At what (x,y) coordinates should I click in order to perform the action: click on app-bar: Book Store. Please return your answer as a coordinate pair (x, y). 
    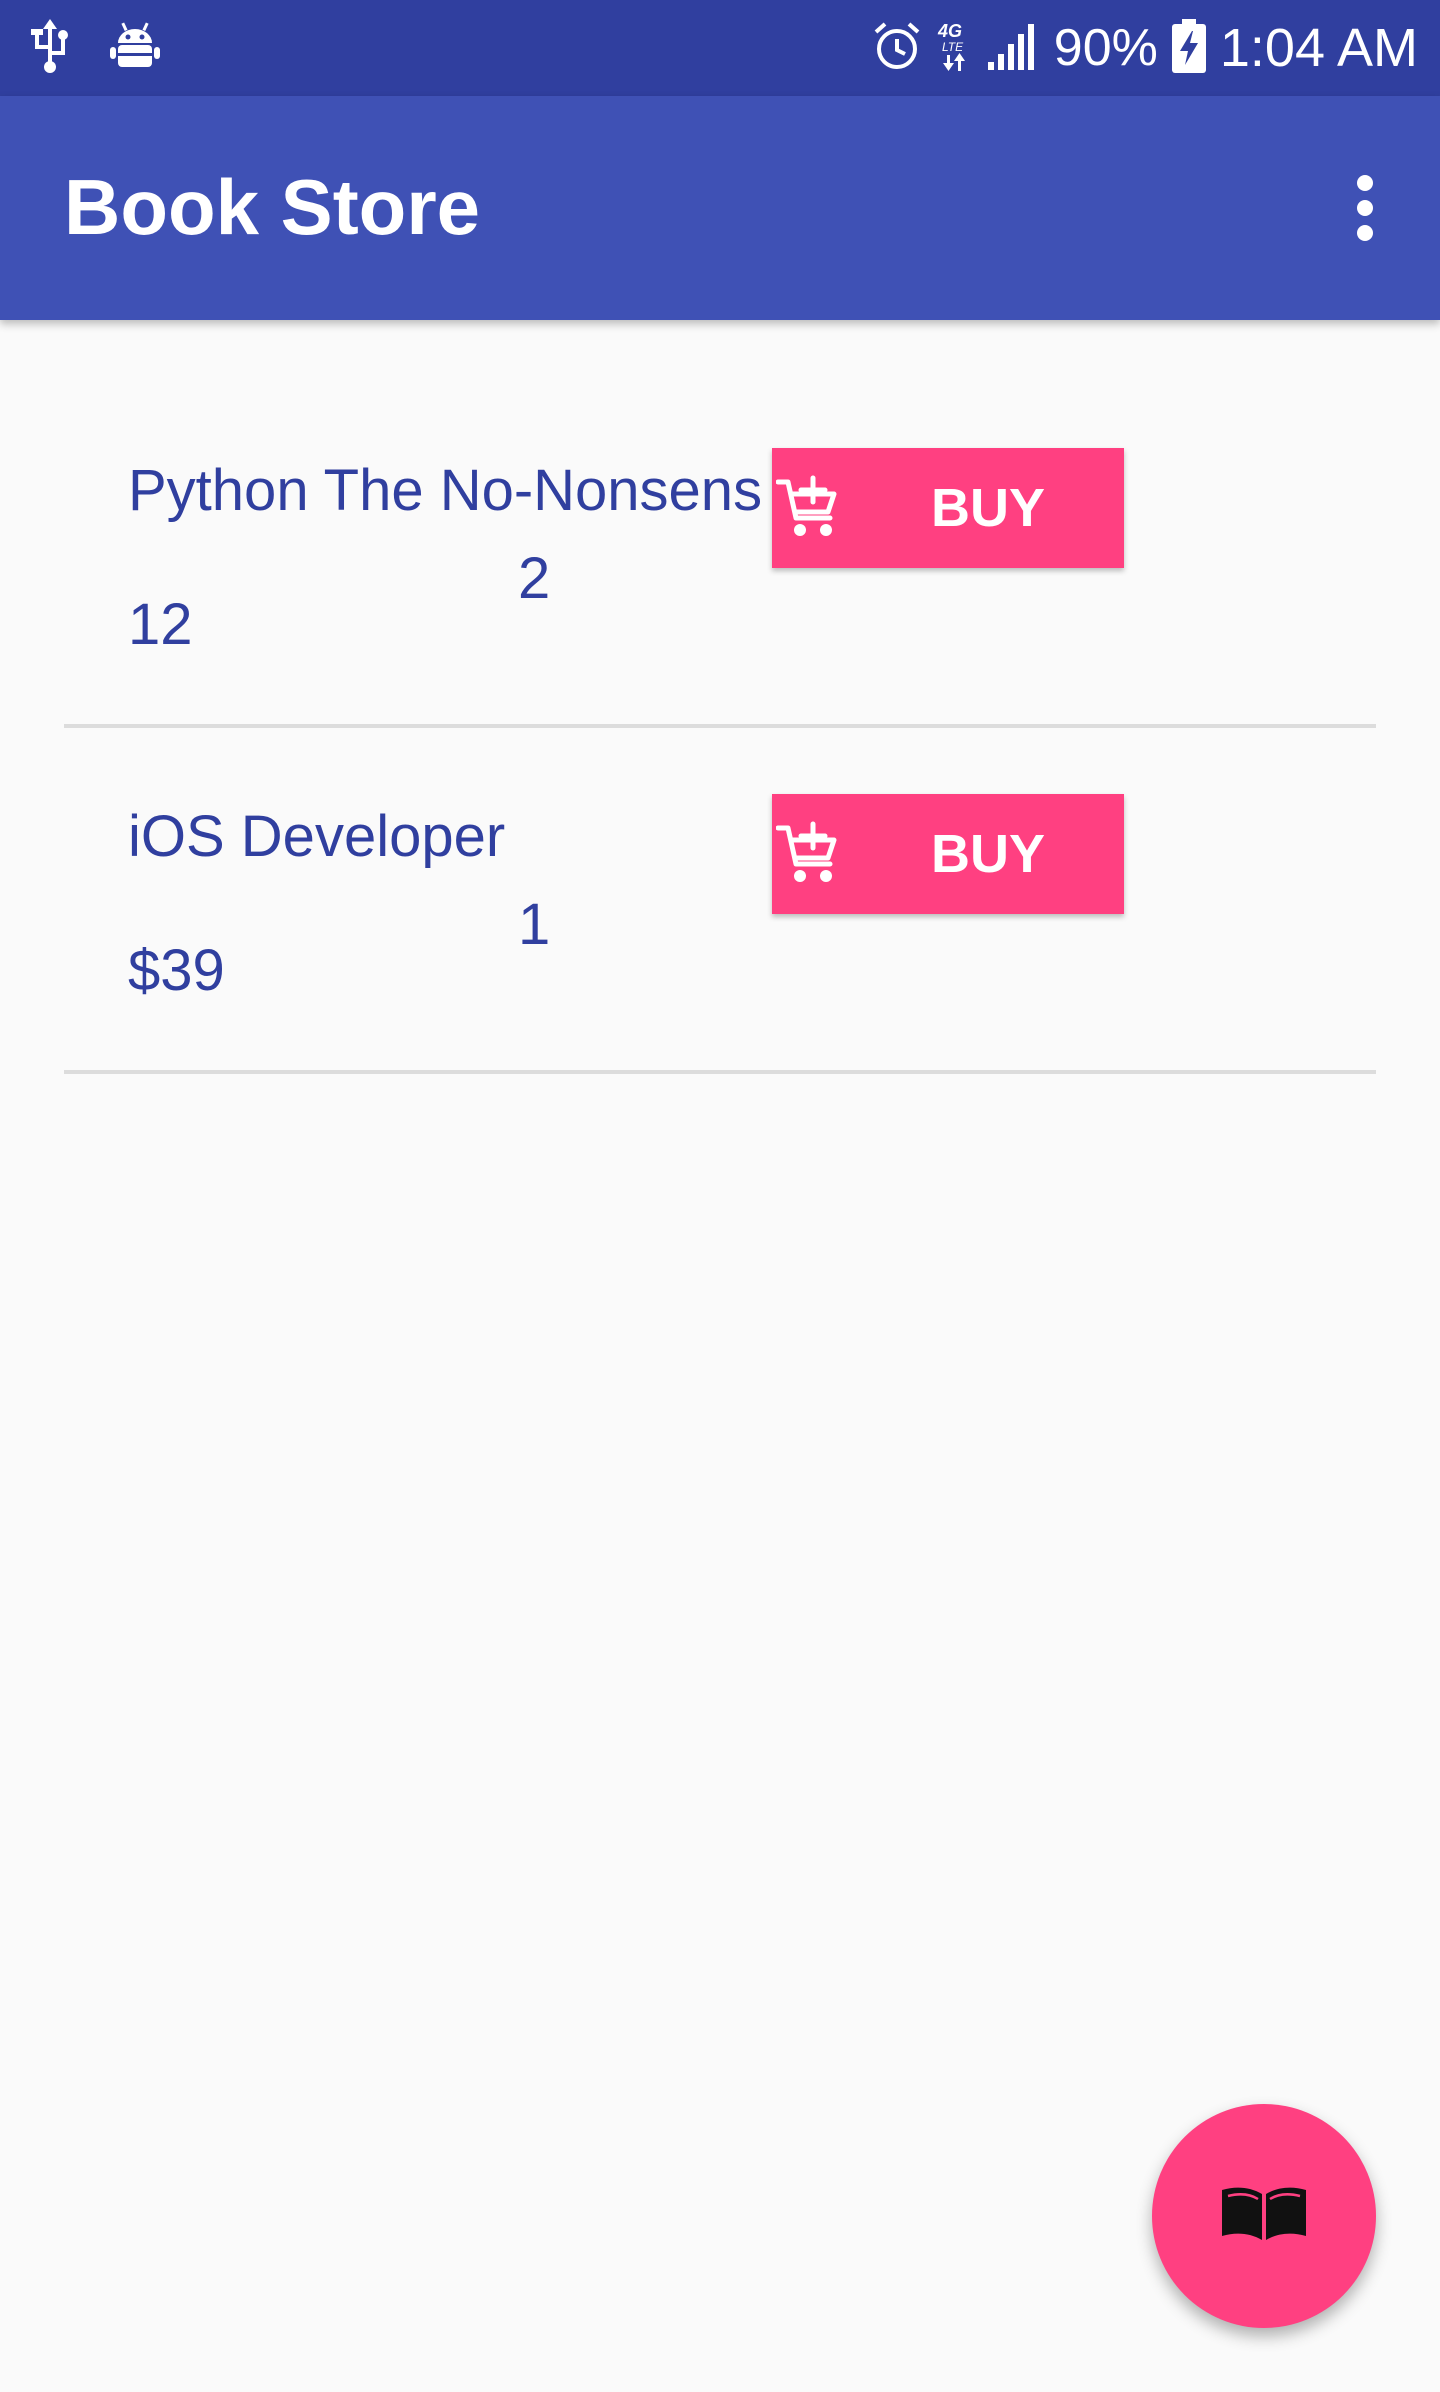
    Looking at the image, I should click on (720, 208).